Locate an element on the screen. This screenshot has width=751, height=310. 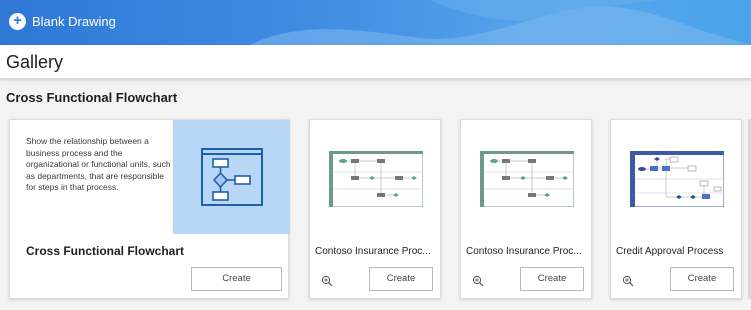
gallery-title: Gallery is located at coordinates (35, 62).